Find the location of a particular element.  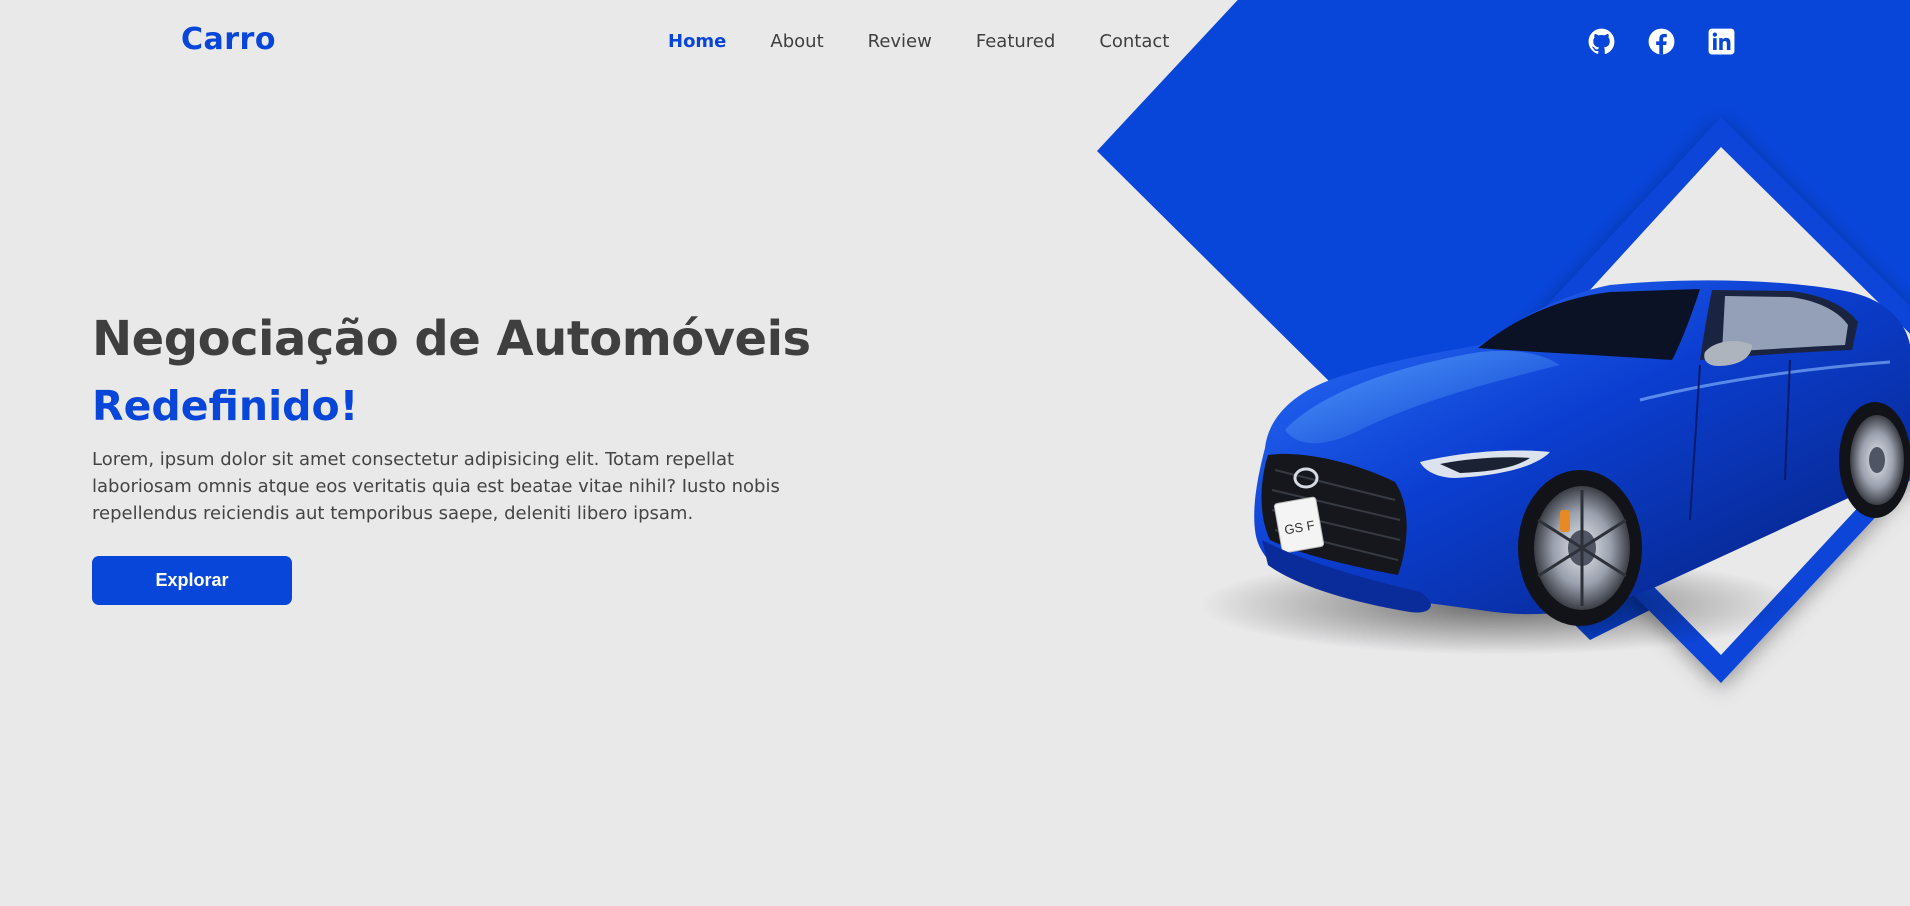

car-hood is located at coordinates (1422, 397).